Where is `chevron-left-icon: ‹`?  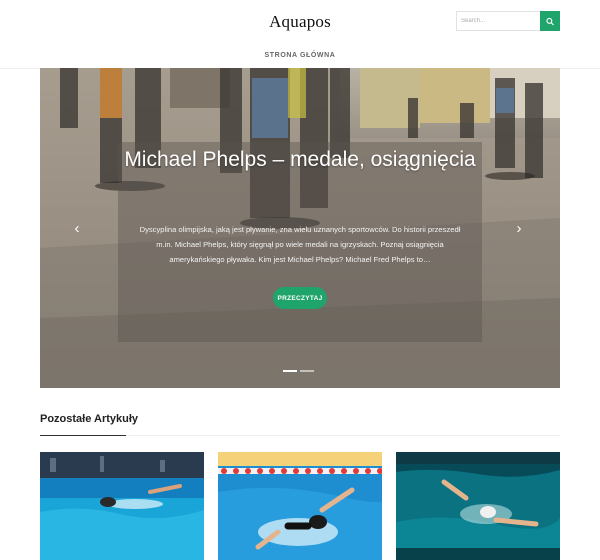
chevron-left-icon: ‹ is located at coordinates (77, 228).